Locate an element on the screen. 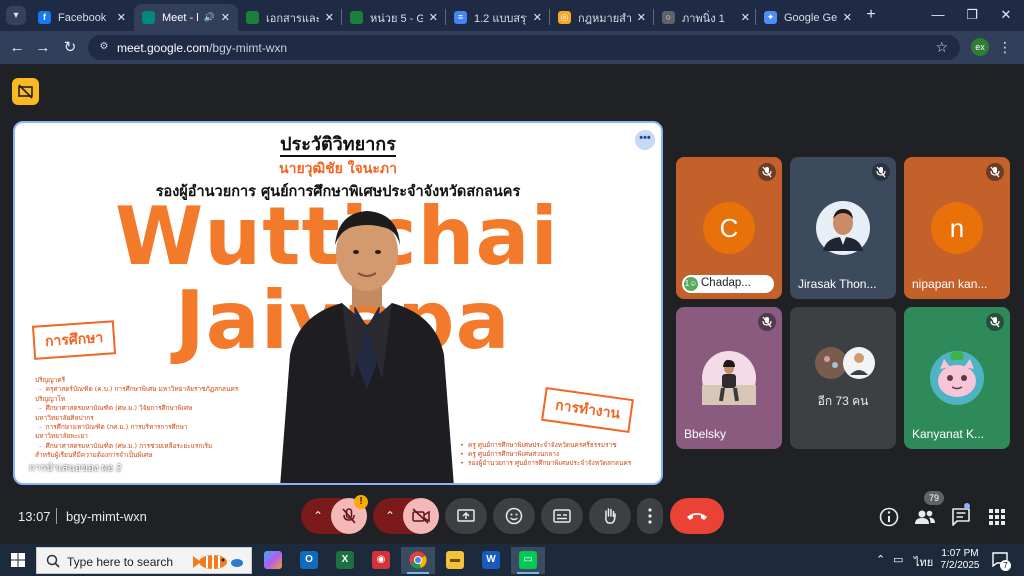 Image resolution: width=1024 pixels, height=576 pixels. extension-icon: ex is located at coordinates (980, 47).